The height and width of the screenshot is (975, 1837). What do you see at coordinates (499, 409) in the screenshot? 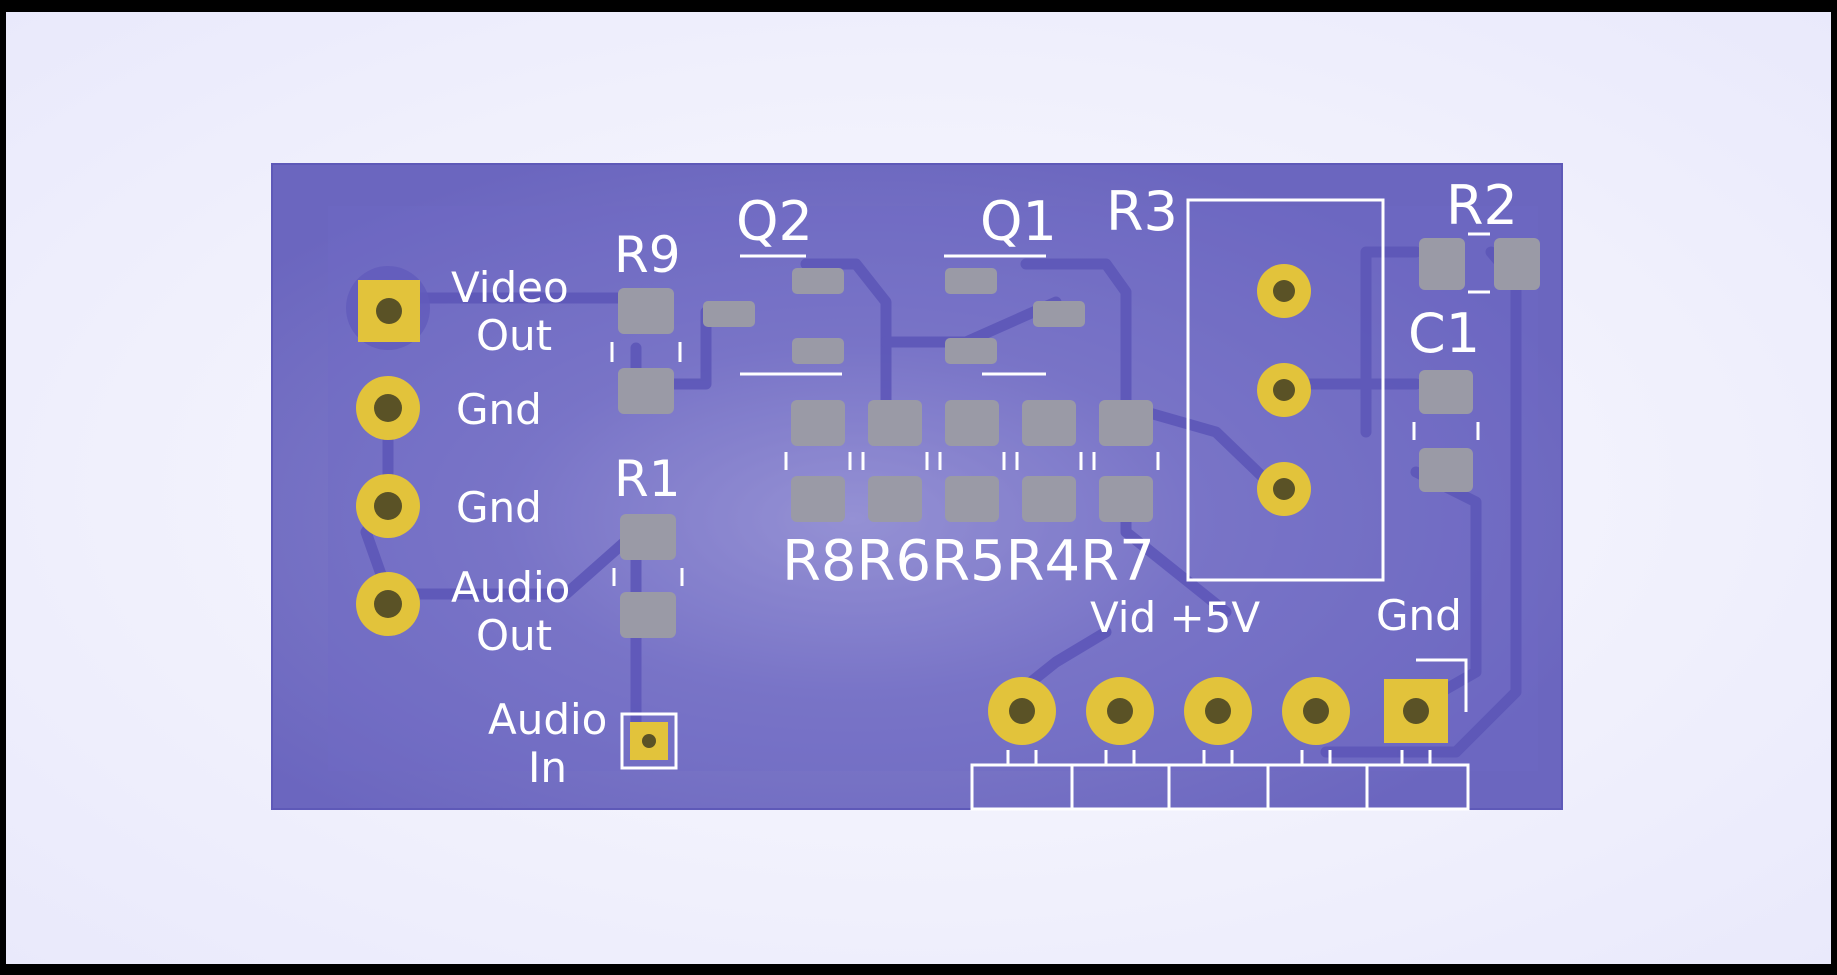
I see `label-gnd-1: Gnd` at bounding box center [499, 409].